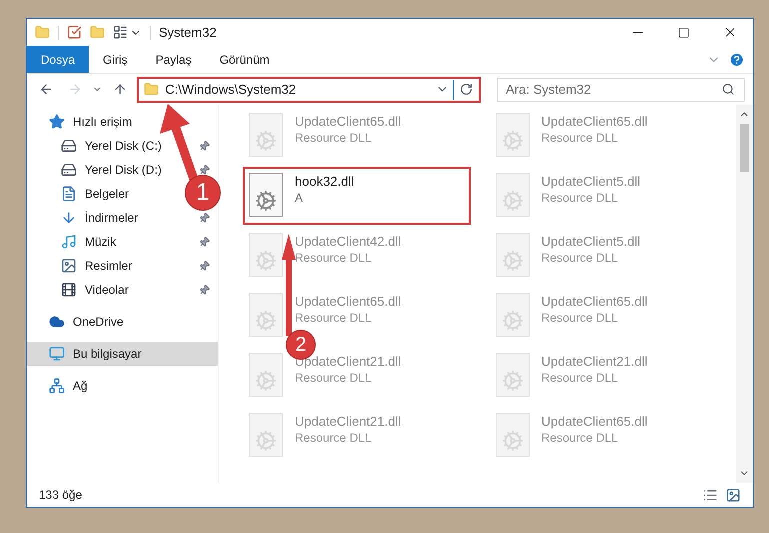 The image size is (769, 533). What do you see at coordinates (97, 194) in the screenshot?
I see `nav-item: Belgeler` at bounding box center [97, 194].